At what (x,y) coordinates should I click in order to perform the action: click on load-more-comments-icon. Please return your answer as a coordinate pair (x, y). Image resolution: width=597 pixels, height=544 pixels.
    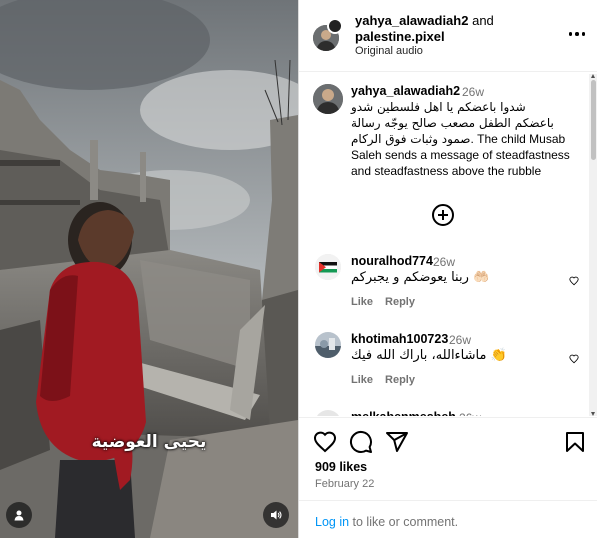
    Looking at the image, I should click on (443, 215).